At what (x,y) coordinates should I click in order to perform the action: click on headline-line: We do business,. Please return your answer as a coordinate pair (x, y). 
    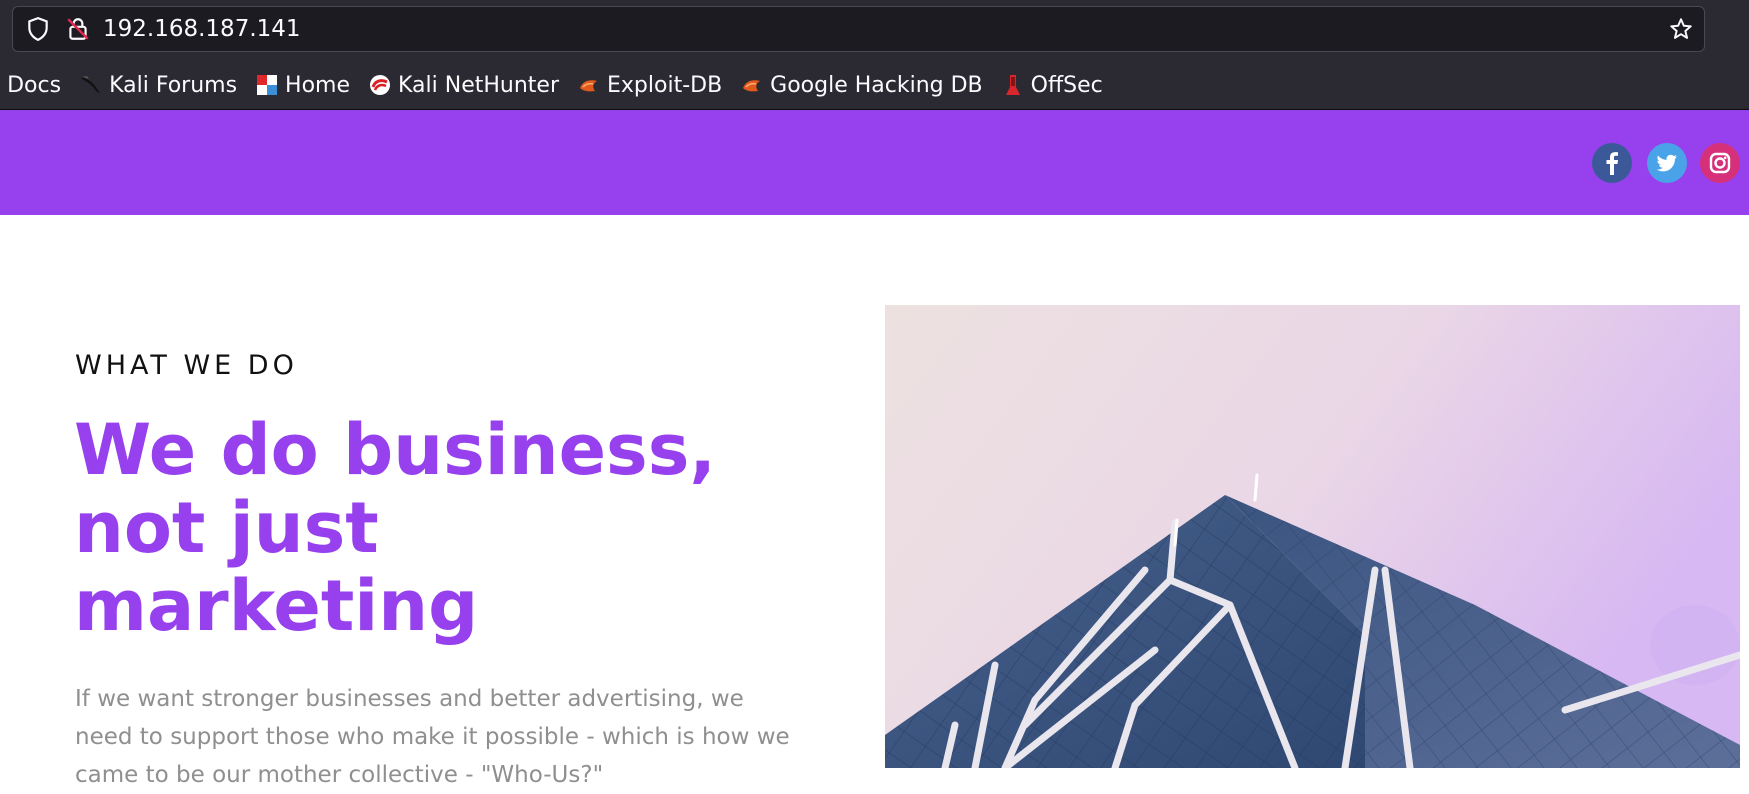
    Looking at the image, I should click on (395, 450).